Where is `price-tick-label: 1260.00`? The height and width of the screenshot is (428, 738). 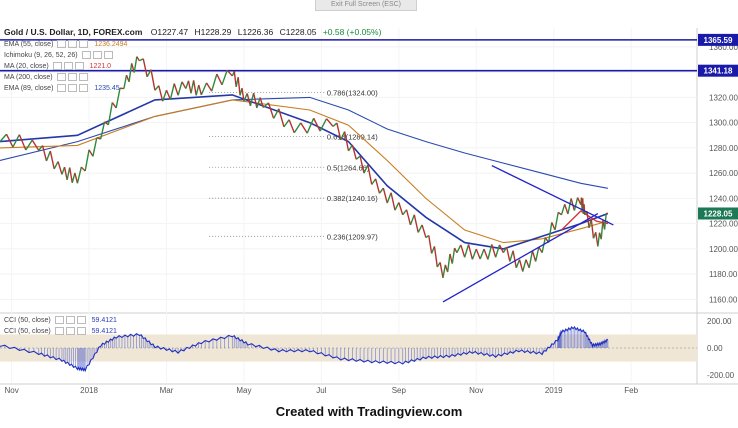 price-tick-label: 1260.00 is located at coordinates (723, 173).